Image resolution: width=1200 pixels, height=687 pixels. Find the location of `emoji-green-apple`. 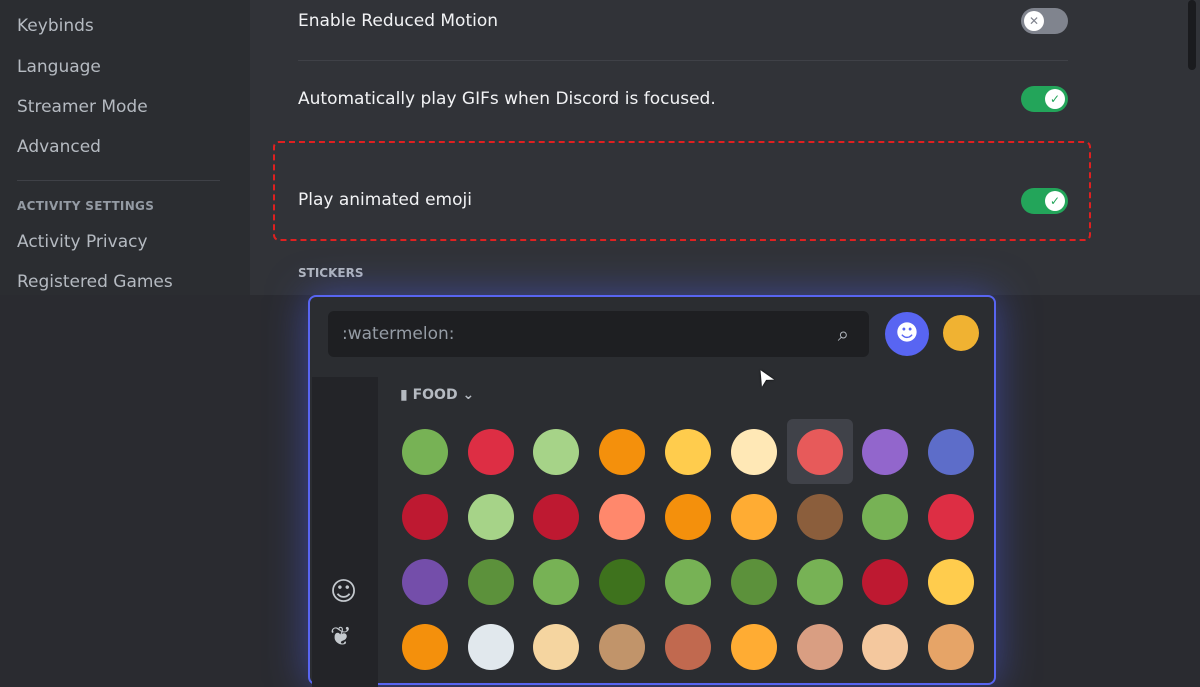

emoji-green-apple is located at coordinates (425, 451).